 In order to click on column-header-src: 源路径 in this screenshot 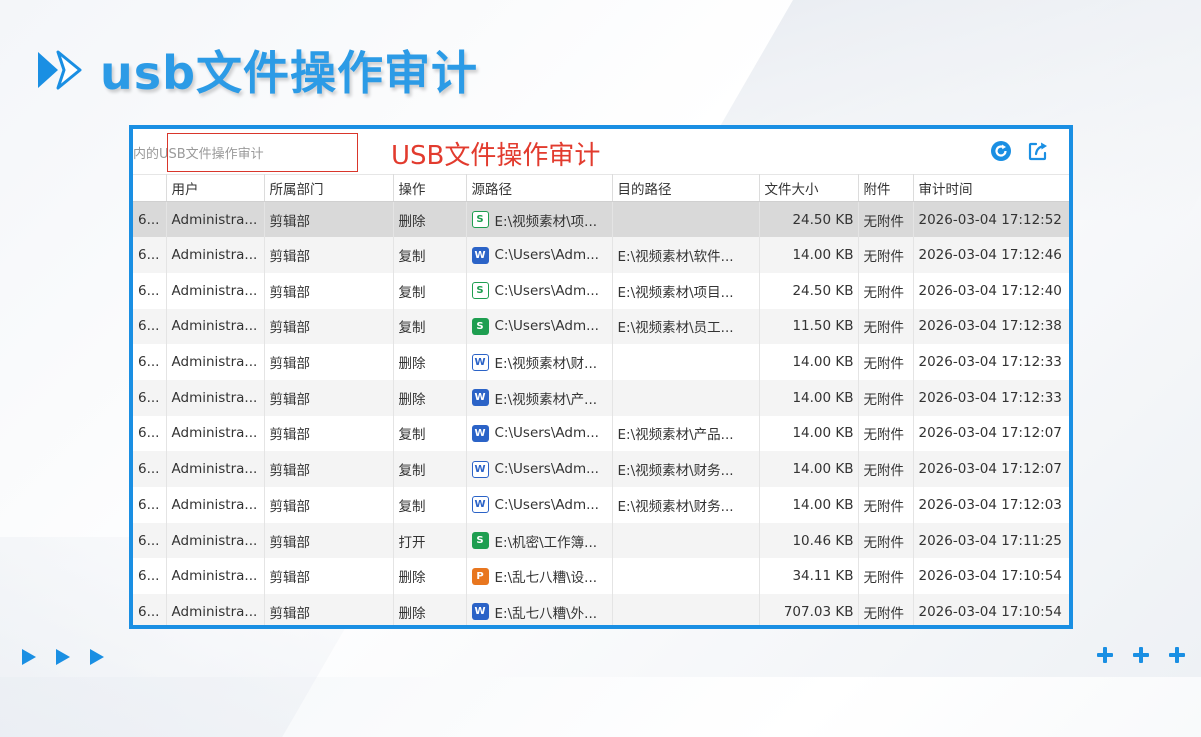, I will do `click(539, 188)`.